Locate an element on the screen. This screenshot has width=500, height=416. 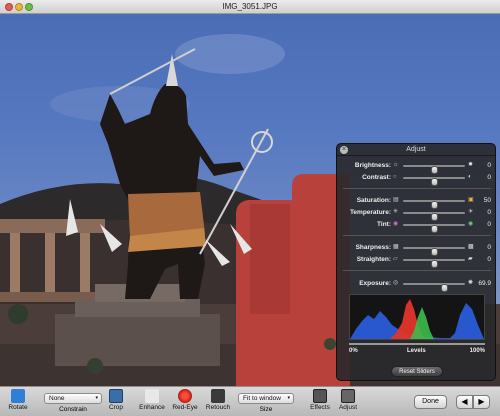
rotate-icon is located at coordinates (18, 396).